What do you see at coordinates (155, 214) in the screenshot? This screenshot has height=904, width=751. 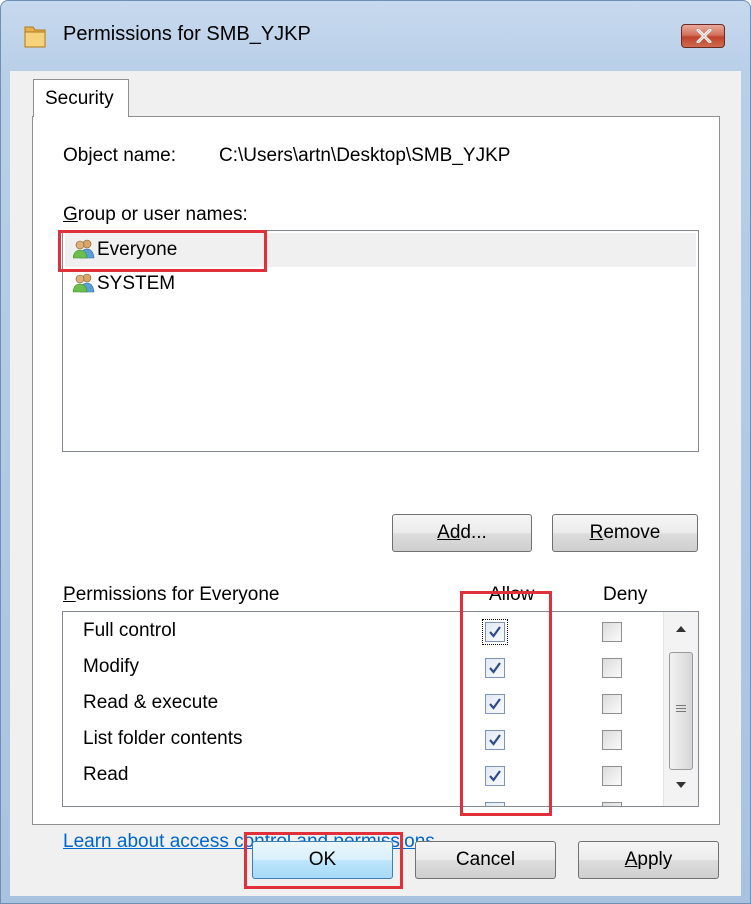 I see `group-or-user-names-label: Group or user names:` at bounding box center [155, 214].